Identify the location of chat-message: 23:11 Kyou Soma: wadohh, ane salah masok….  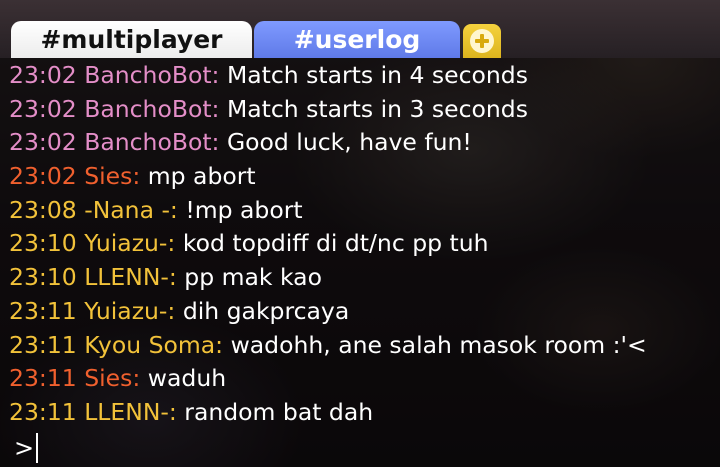
(361, 346).